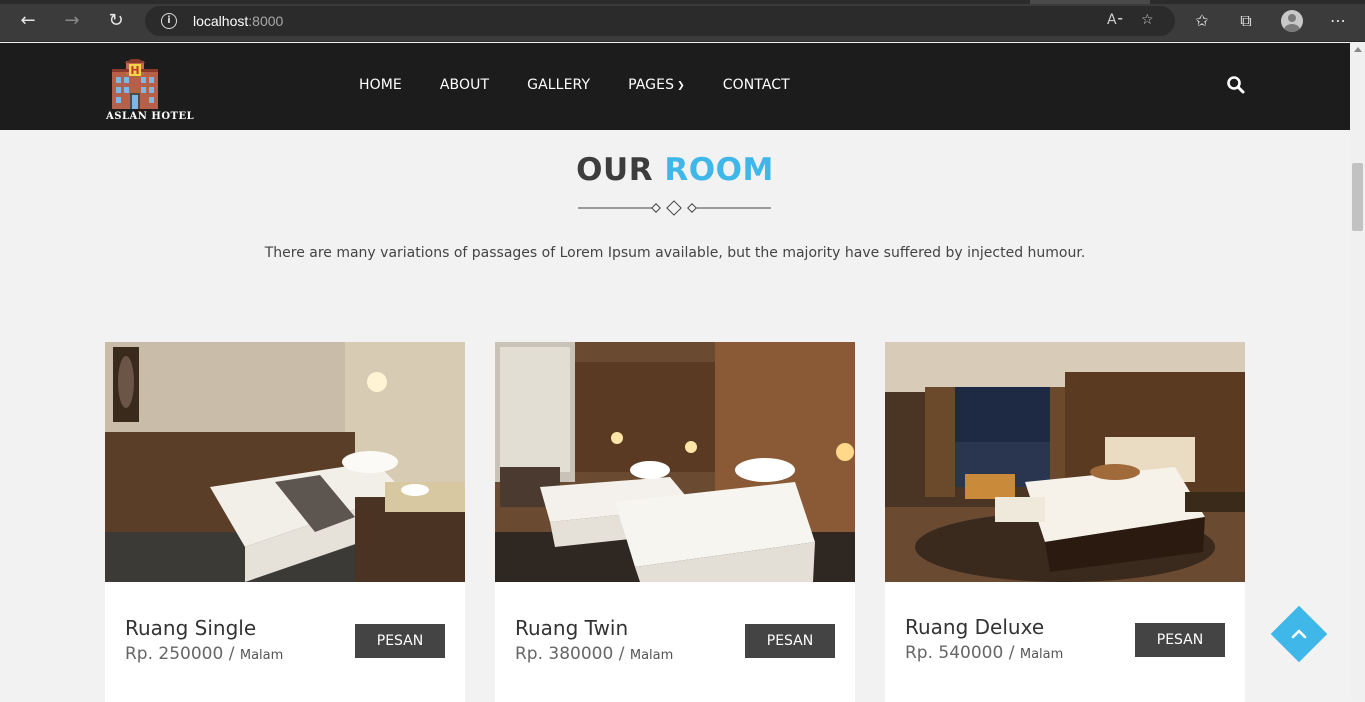 The height and width of the screenshot is (702, 1365). I want to click on room-price: Rp. 380000 / Malam, so click(594, 654).